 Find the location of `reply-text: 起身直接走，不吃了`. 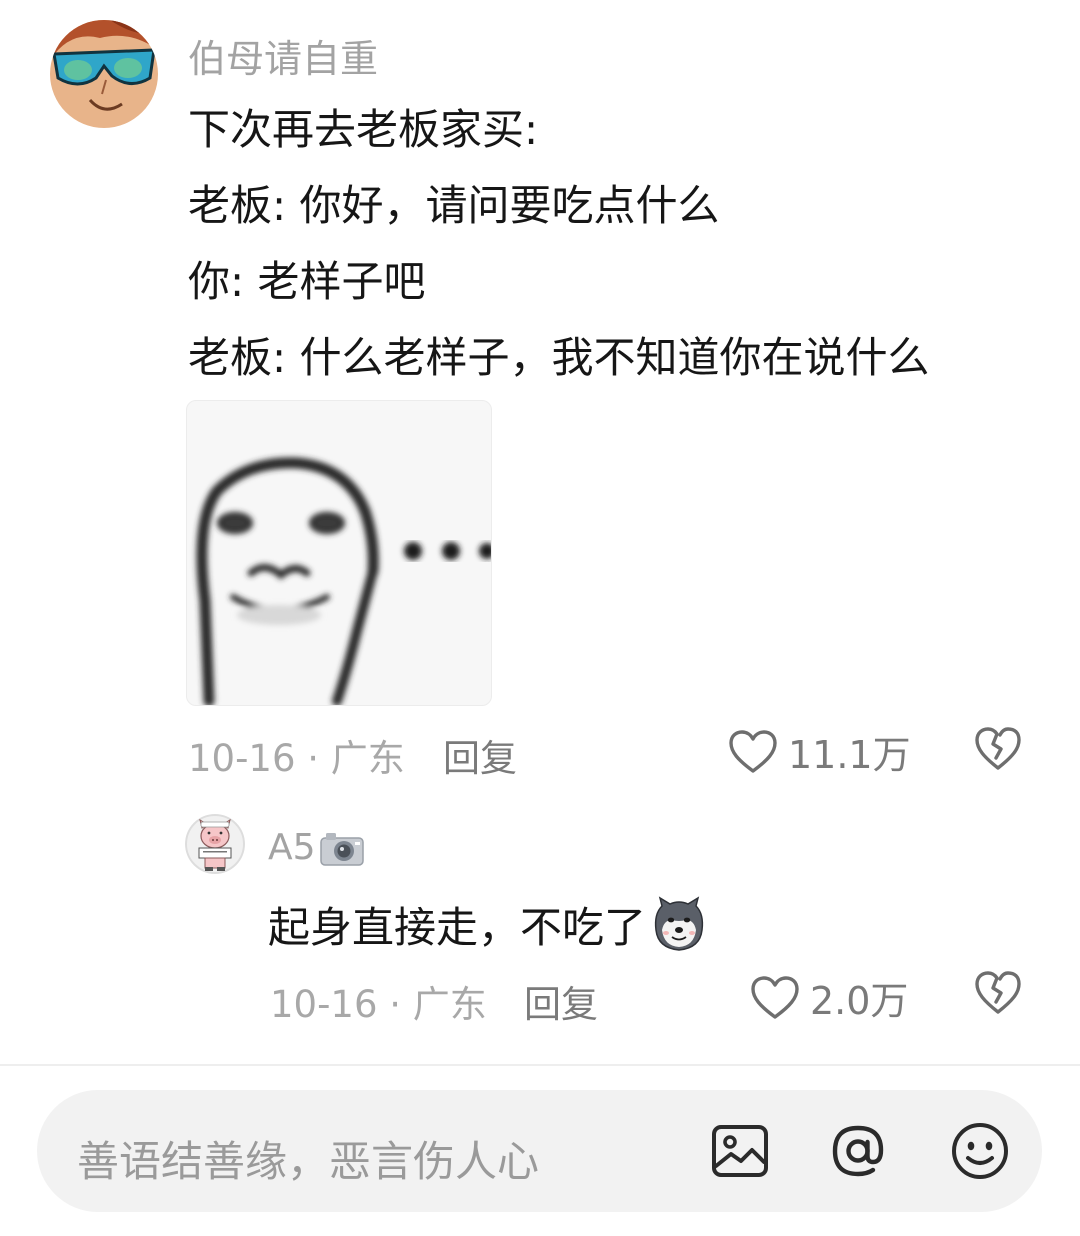

reply-text: 起身直接走，不吃了 is located at coordinates (488, 924).